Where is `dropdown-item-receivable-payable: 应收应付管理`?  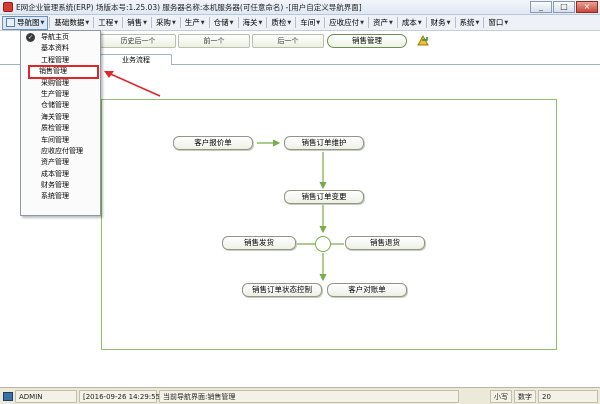
dropdown-item-receivable-payable: 应收应付管理 is located at coordinates (60, 151).